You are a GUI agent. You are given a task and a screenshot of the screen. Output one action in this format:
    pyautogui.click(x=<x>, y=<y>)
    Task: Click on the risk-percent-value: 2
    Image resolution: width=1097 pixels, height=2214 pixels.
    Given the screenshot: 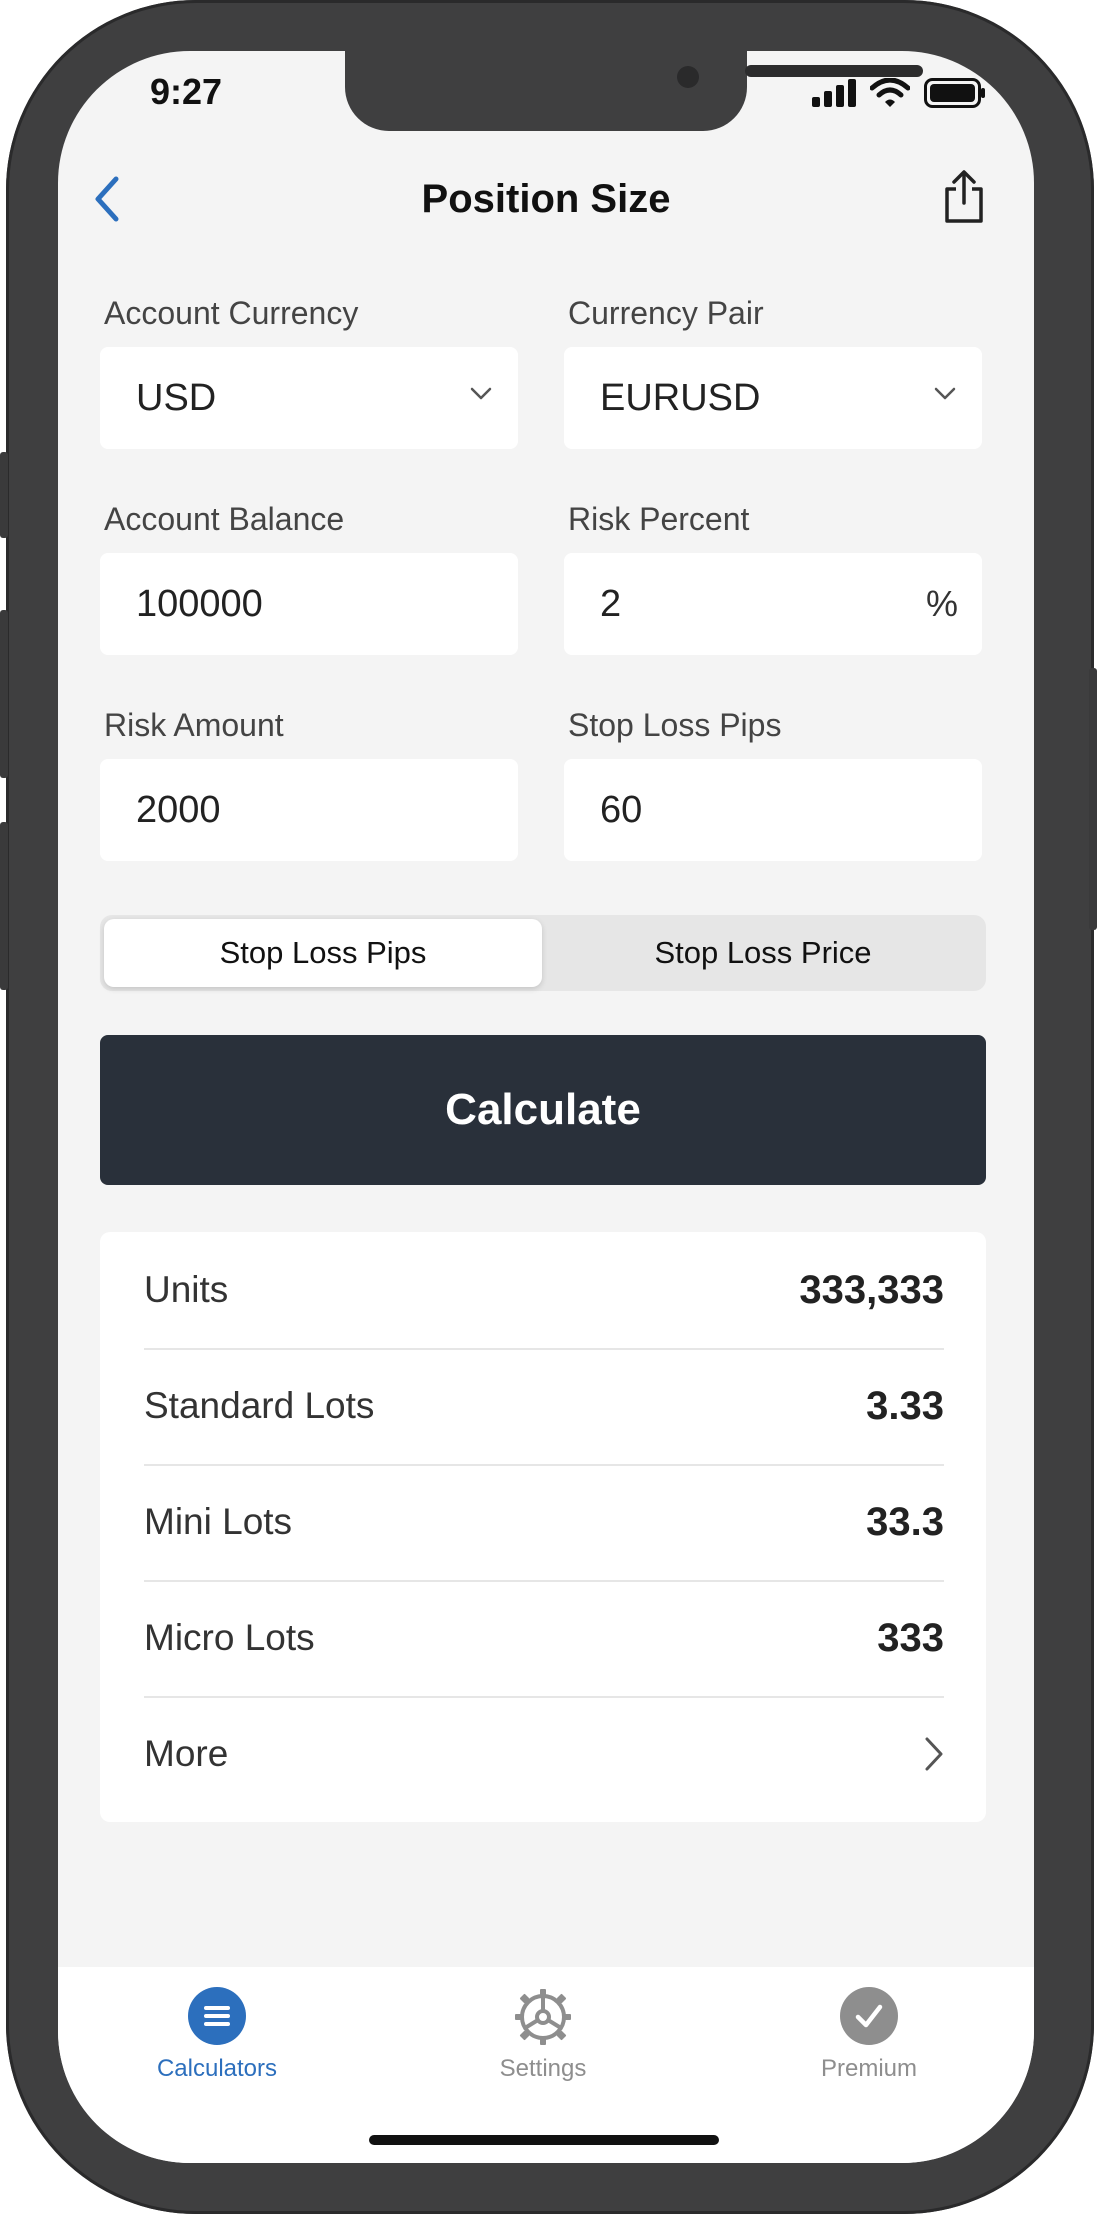 What is the action you would take?
    pyautogui.click(x=611, y=603)
    